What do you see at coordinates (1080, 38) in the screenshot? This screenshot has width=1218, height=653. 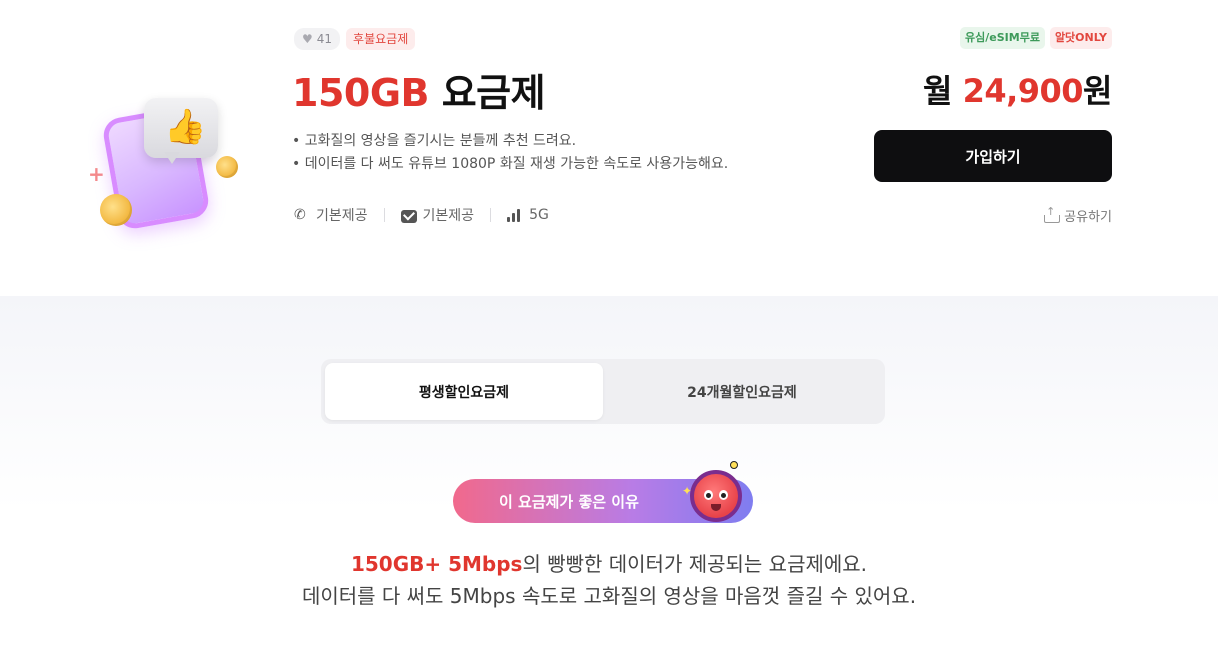 I see `exclusive-badge: 알닷ONLY` at bounding box center [1080, 38].